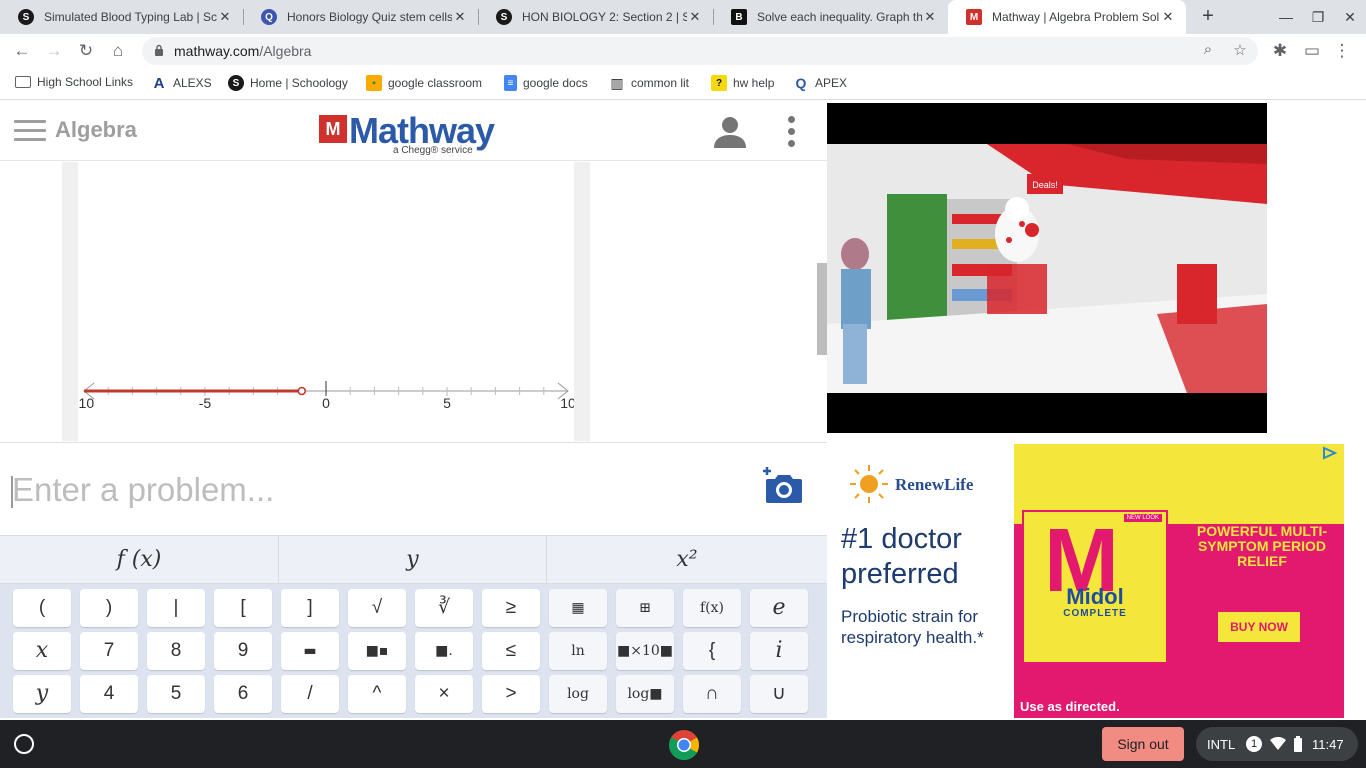 The width and height of the screenshot is (1366, 768). Describe the element at coordinates (360, 17) in the screenshot. I see `tab-honors-biology-quiz: Q Honors Biology Quiz stem cells ✕` at that location.